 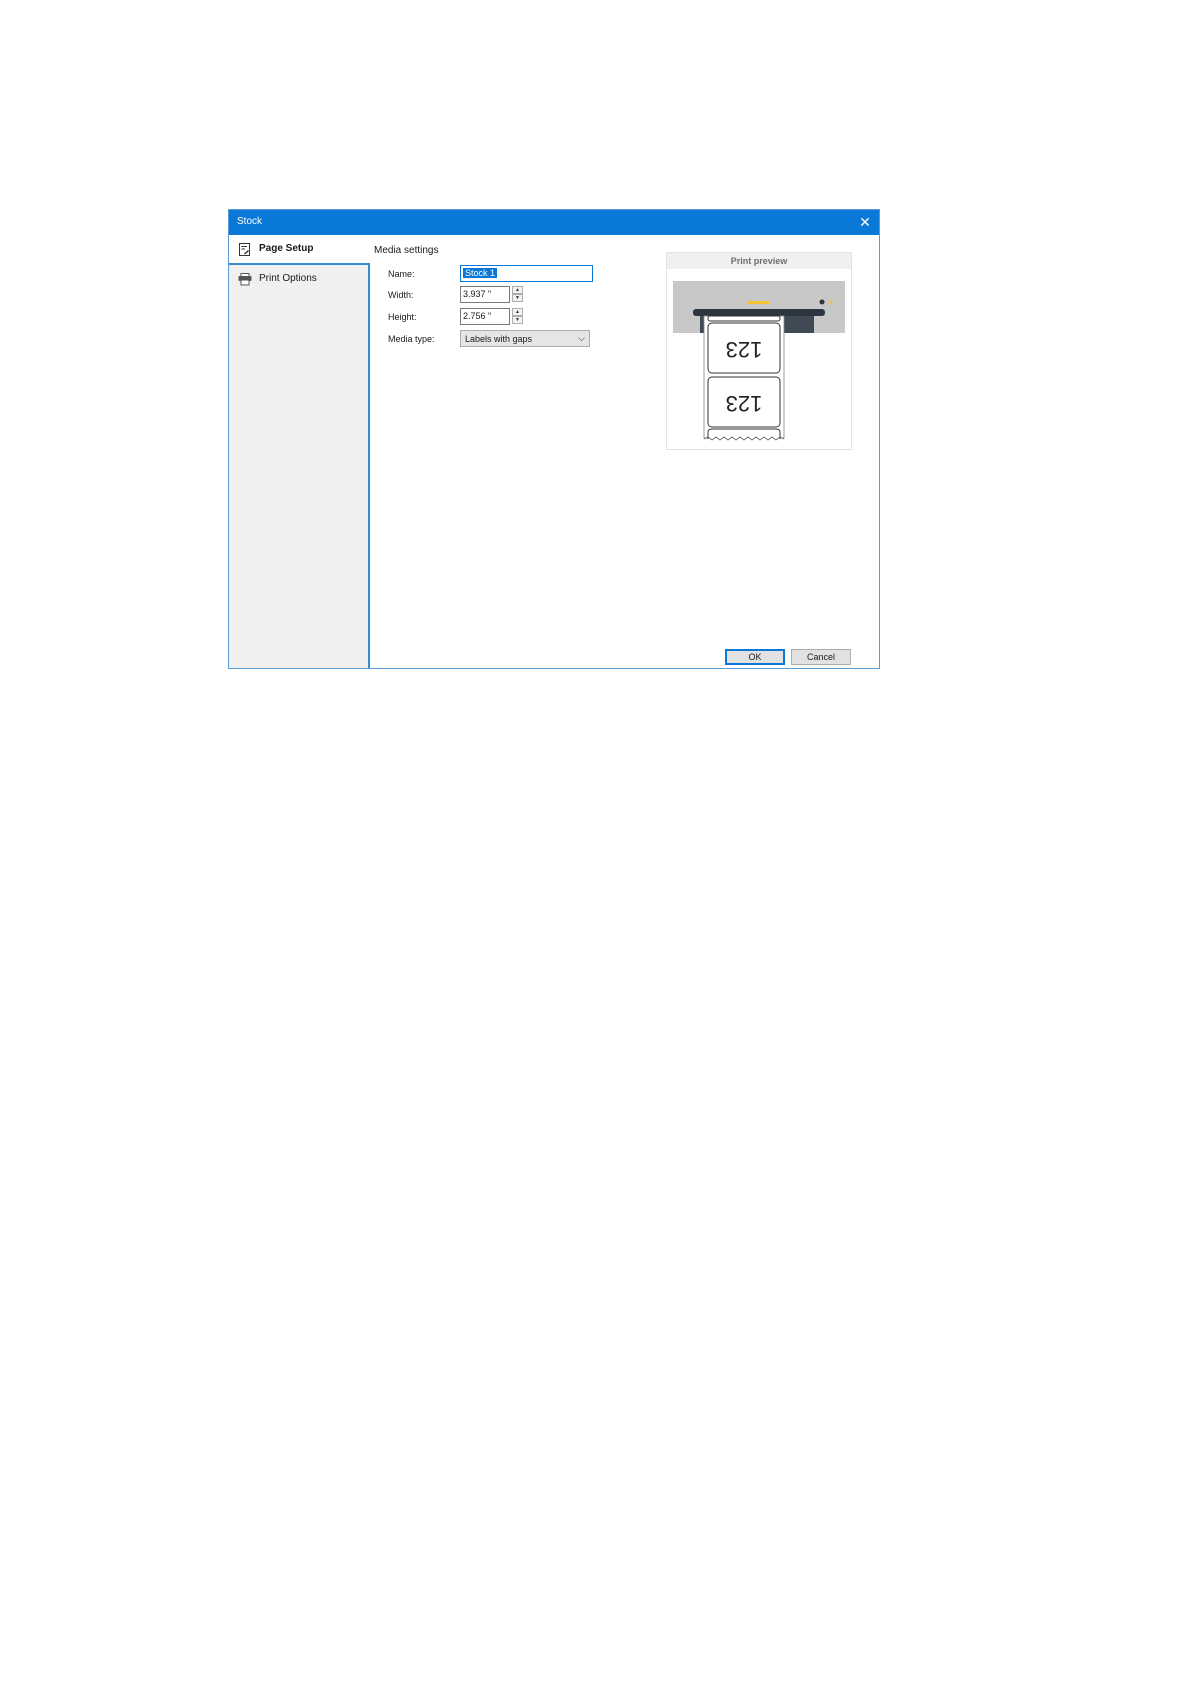 What do you see at coordinates (581, 338) in the screenshot?
I see `chevron-down-icon: ⌵` at bounding box center [581, 338].